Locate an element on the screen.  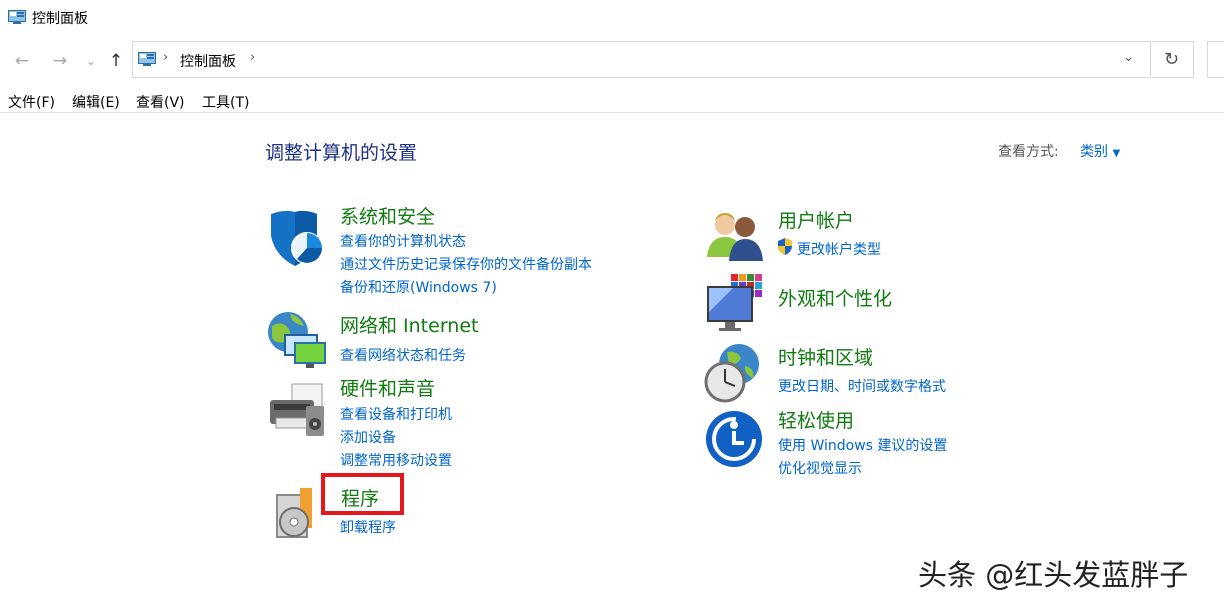
up-icon: ↑ is located at coordinates (116, 61).